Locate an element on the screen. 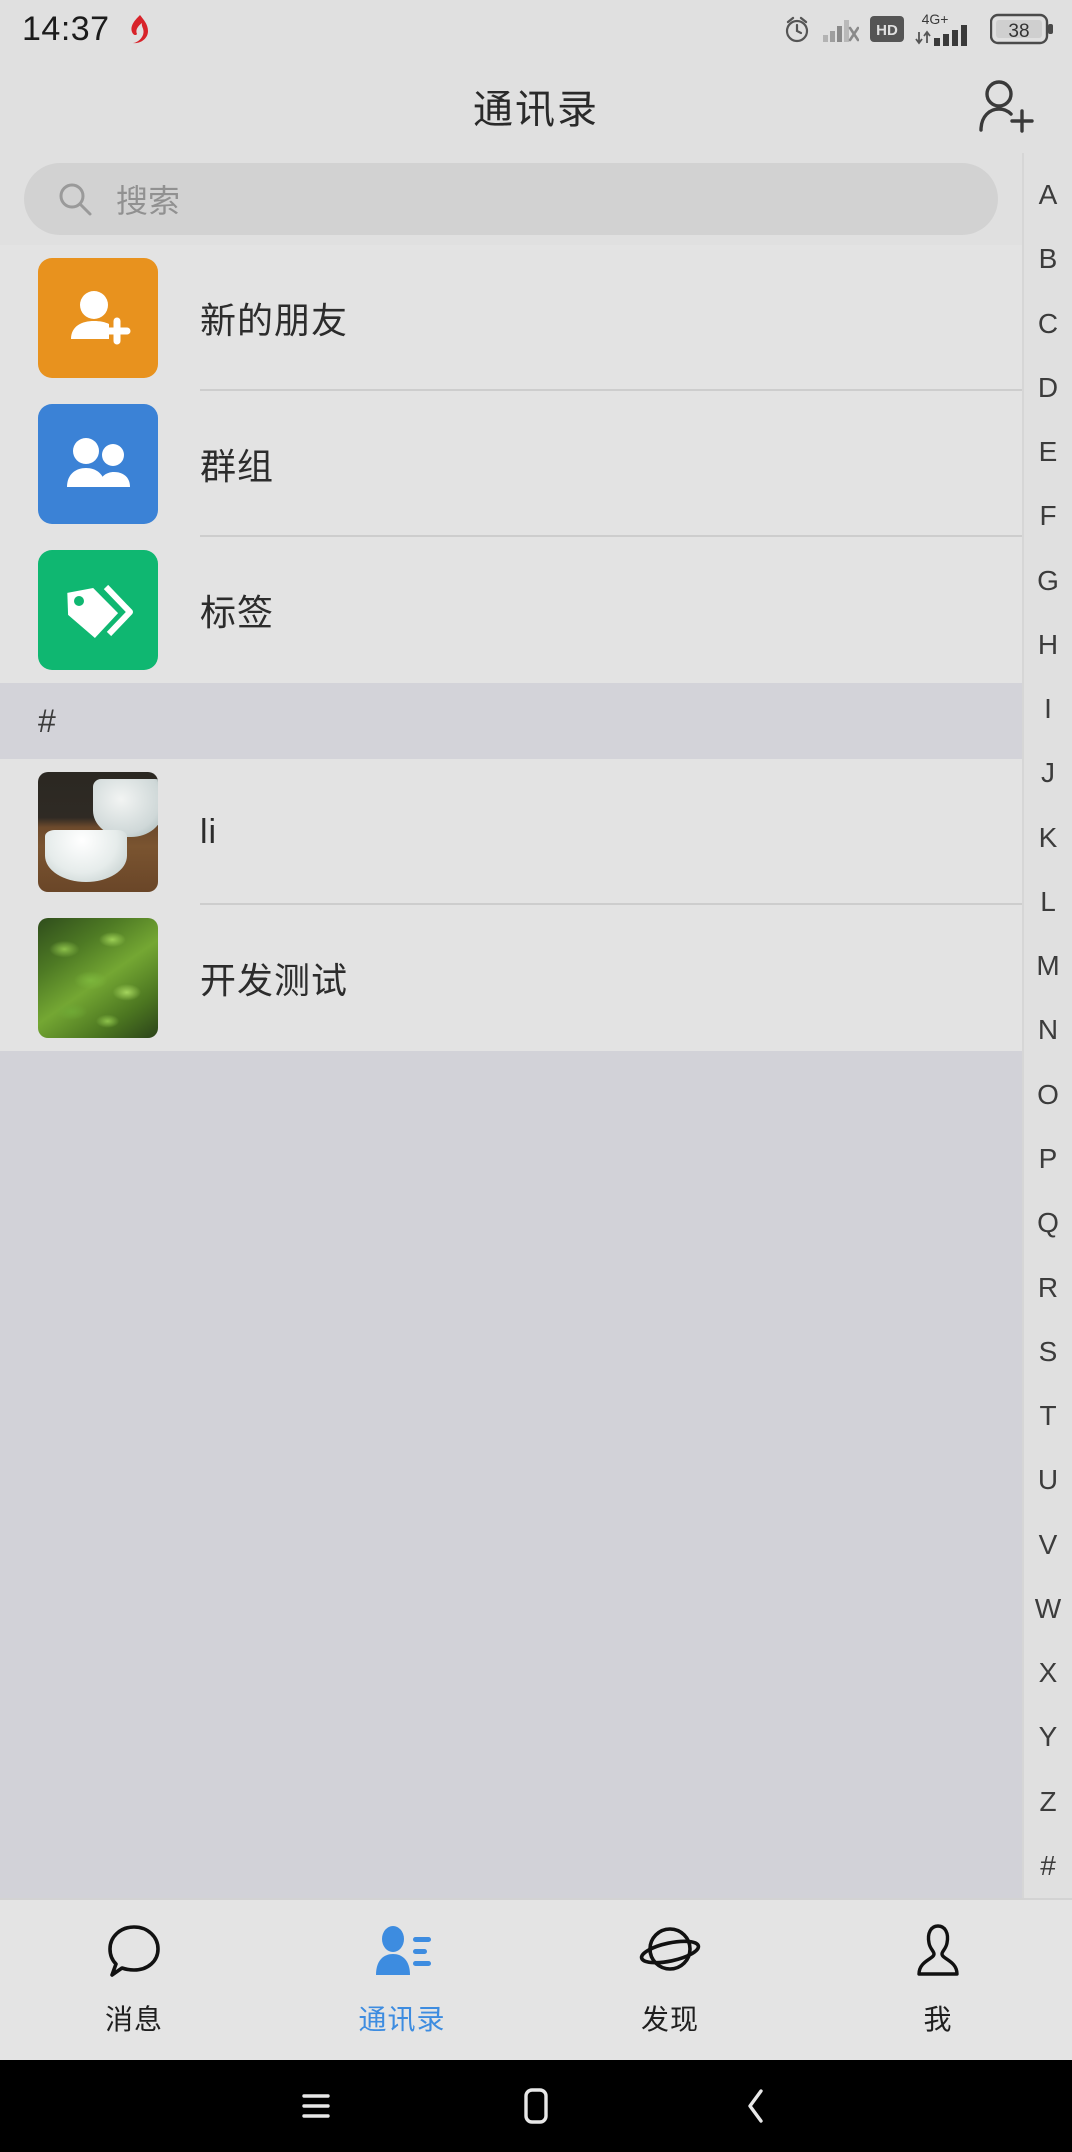  tab-contacts: 通讯录 is located at coordinates (402, 1980).